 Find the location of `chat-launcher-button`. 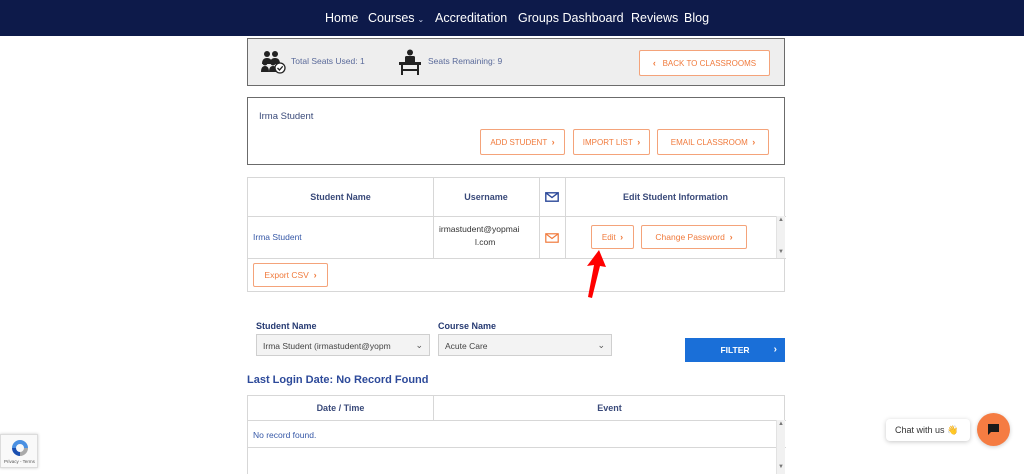

chat-launcher-button is located at coordinates (993, 429).